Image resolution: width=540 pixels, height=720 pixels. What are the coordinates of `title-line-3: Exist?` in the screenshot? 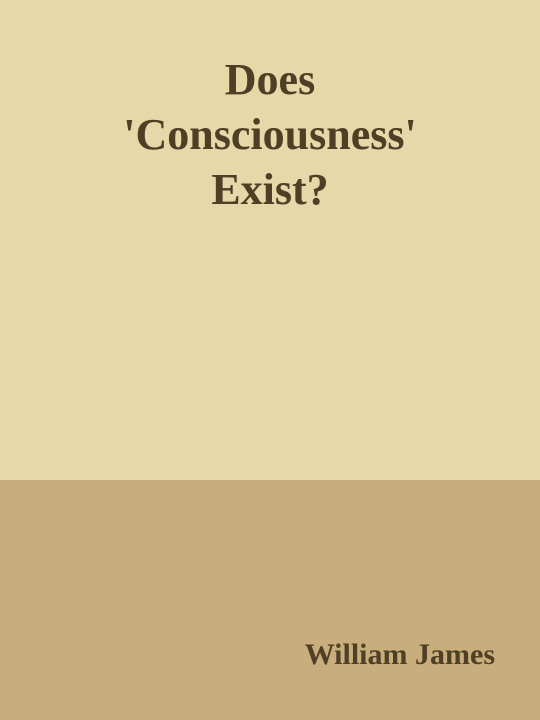 It's located at (270, 189).